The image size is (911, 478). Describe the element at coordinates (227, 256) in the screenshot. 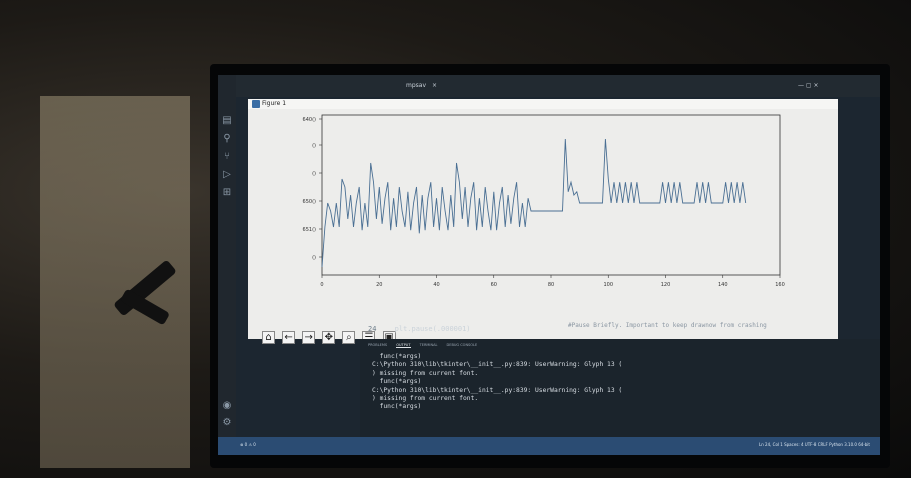

I see `activity-bar: ▤ ⚲ ⑂ ▷ ⊞ ◉ ⚙` at that location.